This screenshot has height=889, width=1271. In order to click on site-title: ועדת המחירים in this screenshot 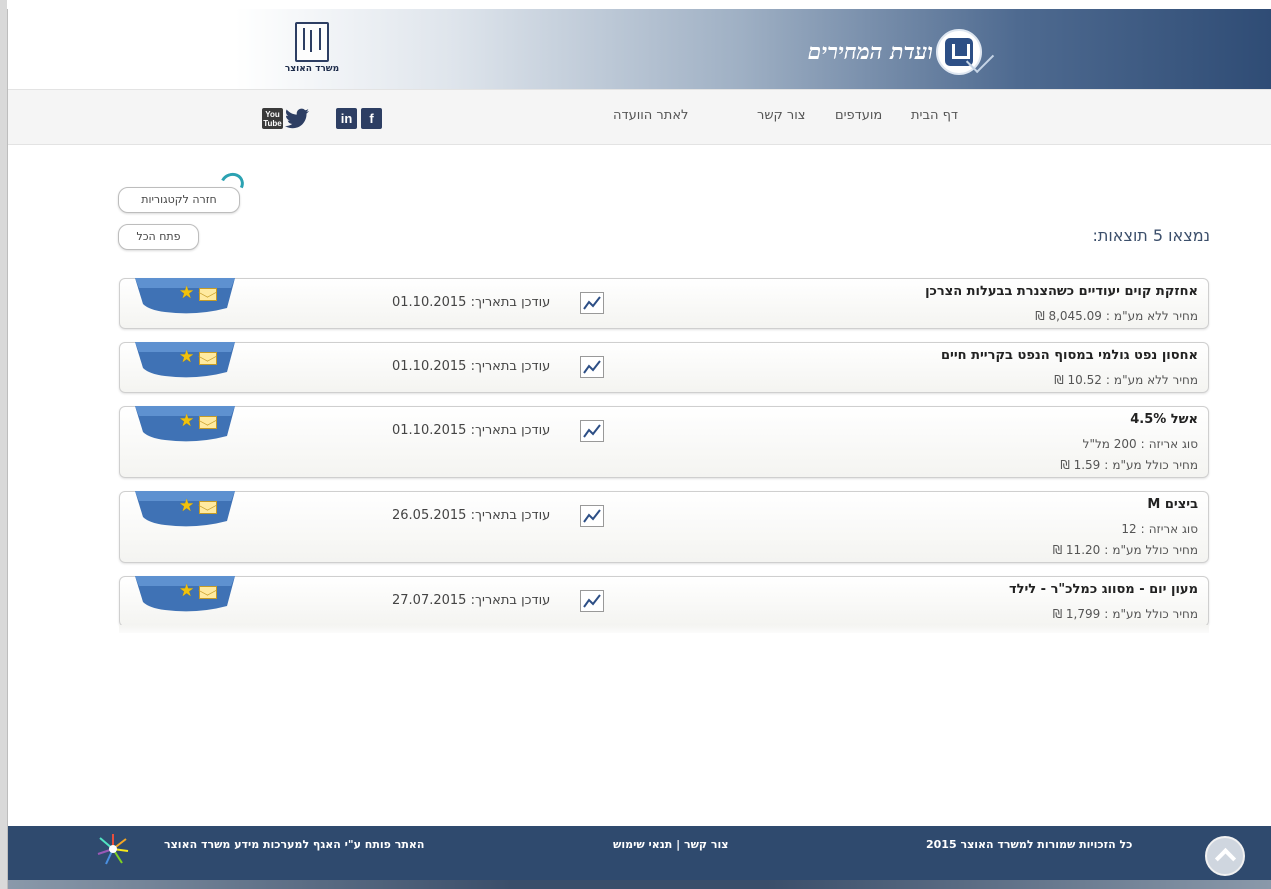, I will do `click(838, 52)`.